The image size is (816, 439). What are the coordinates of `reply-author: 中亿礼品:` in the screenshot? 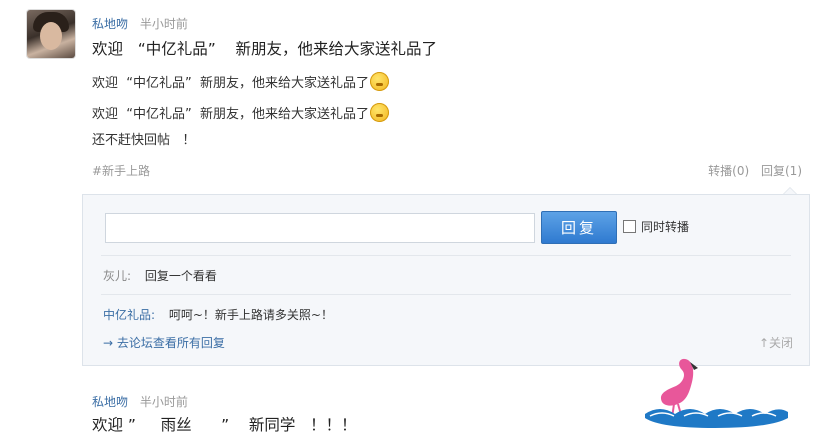 It's located at (129, 315).